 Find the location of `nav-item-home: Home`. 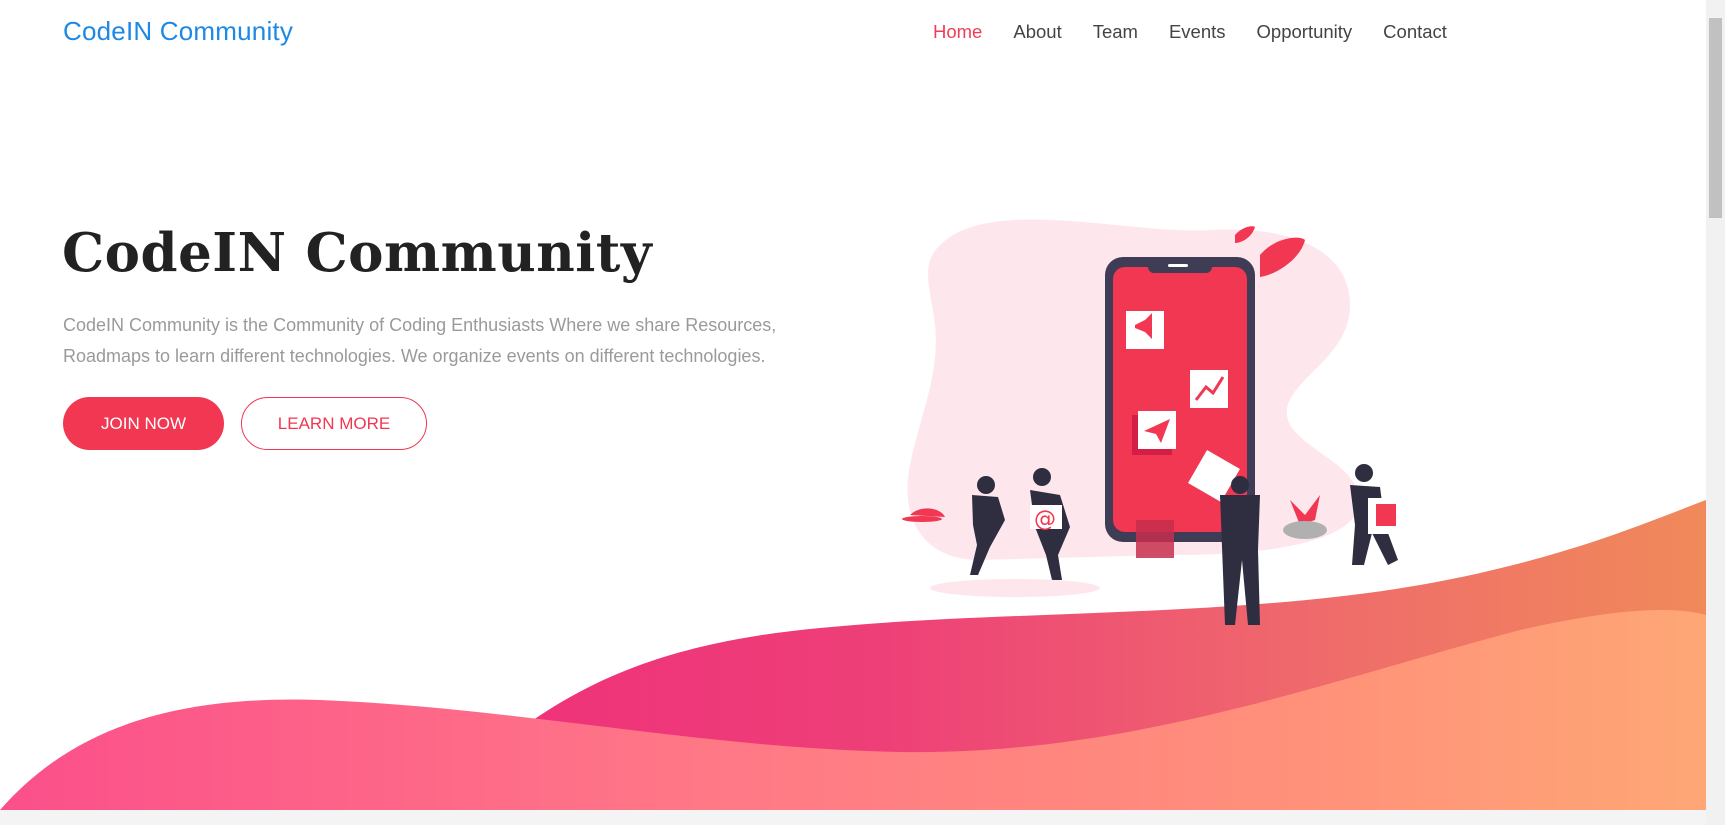

nav-item-home: Home is located at coordinates (957, 32).